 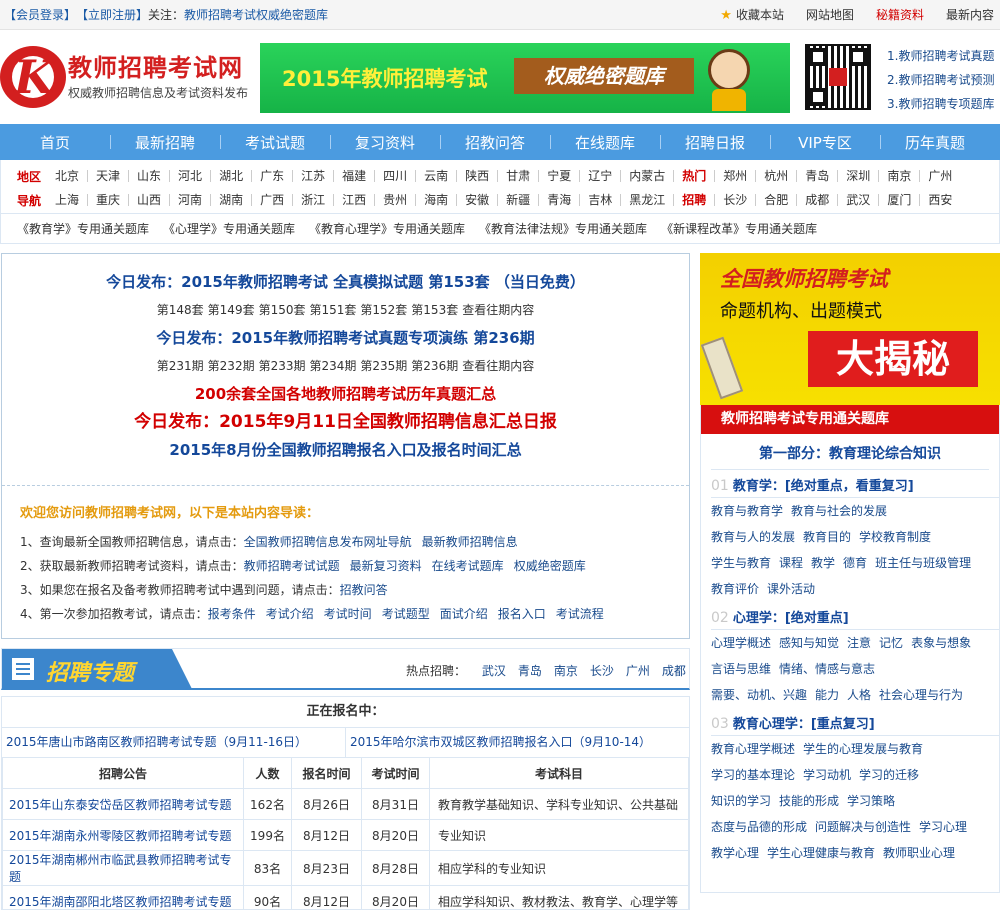 I want to click on region-link: 上海, so click(x=67, y=200).